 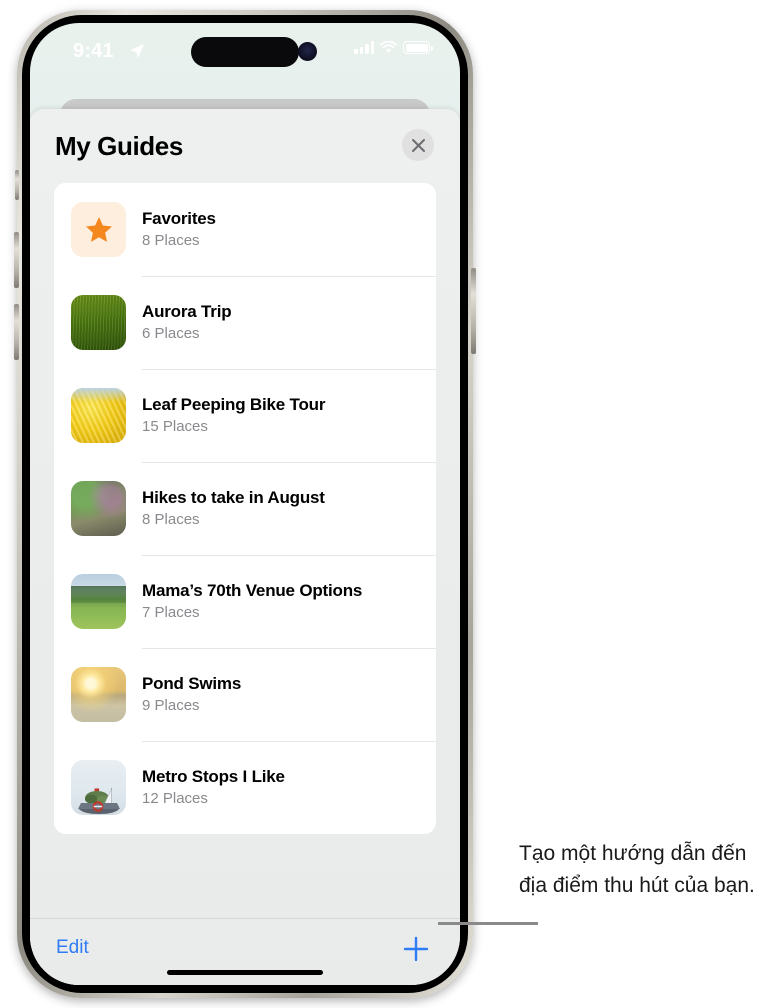 What do you see at coordinates (179, 229) in the screenshot?
I see `list-item-text: Favorites 8 Places` at bounding box center [179, 229].